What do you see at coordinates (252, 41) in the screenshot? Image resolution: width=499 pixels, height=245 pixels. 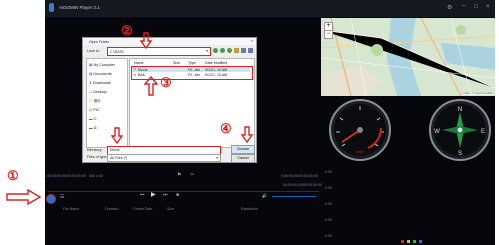 I see `dialog-close-button: ×` at bounding box center [252, 41].